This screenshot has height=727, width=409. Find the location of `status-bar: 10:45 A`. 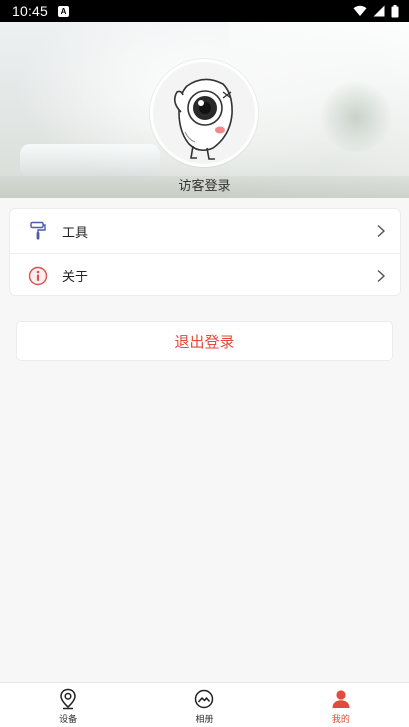

status-bar: 10:45 A is located at coordinates (204, 11).